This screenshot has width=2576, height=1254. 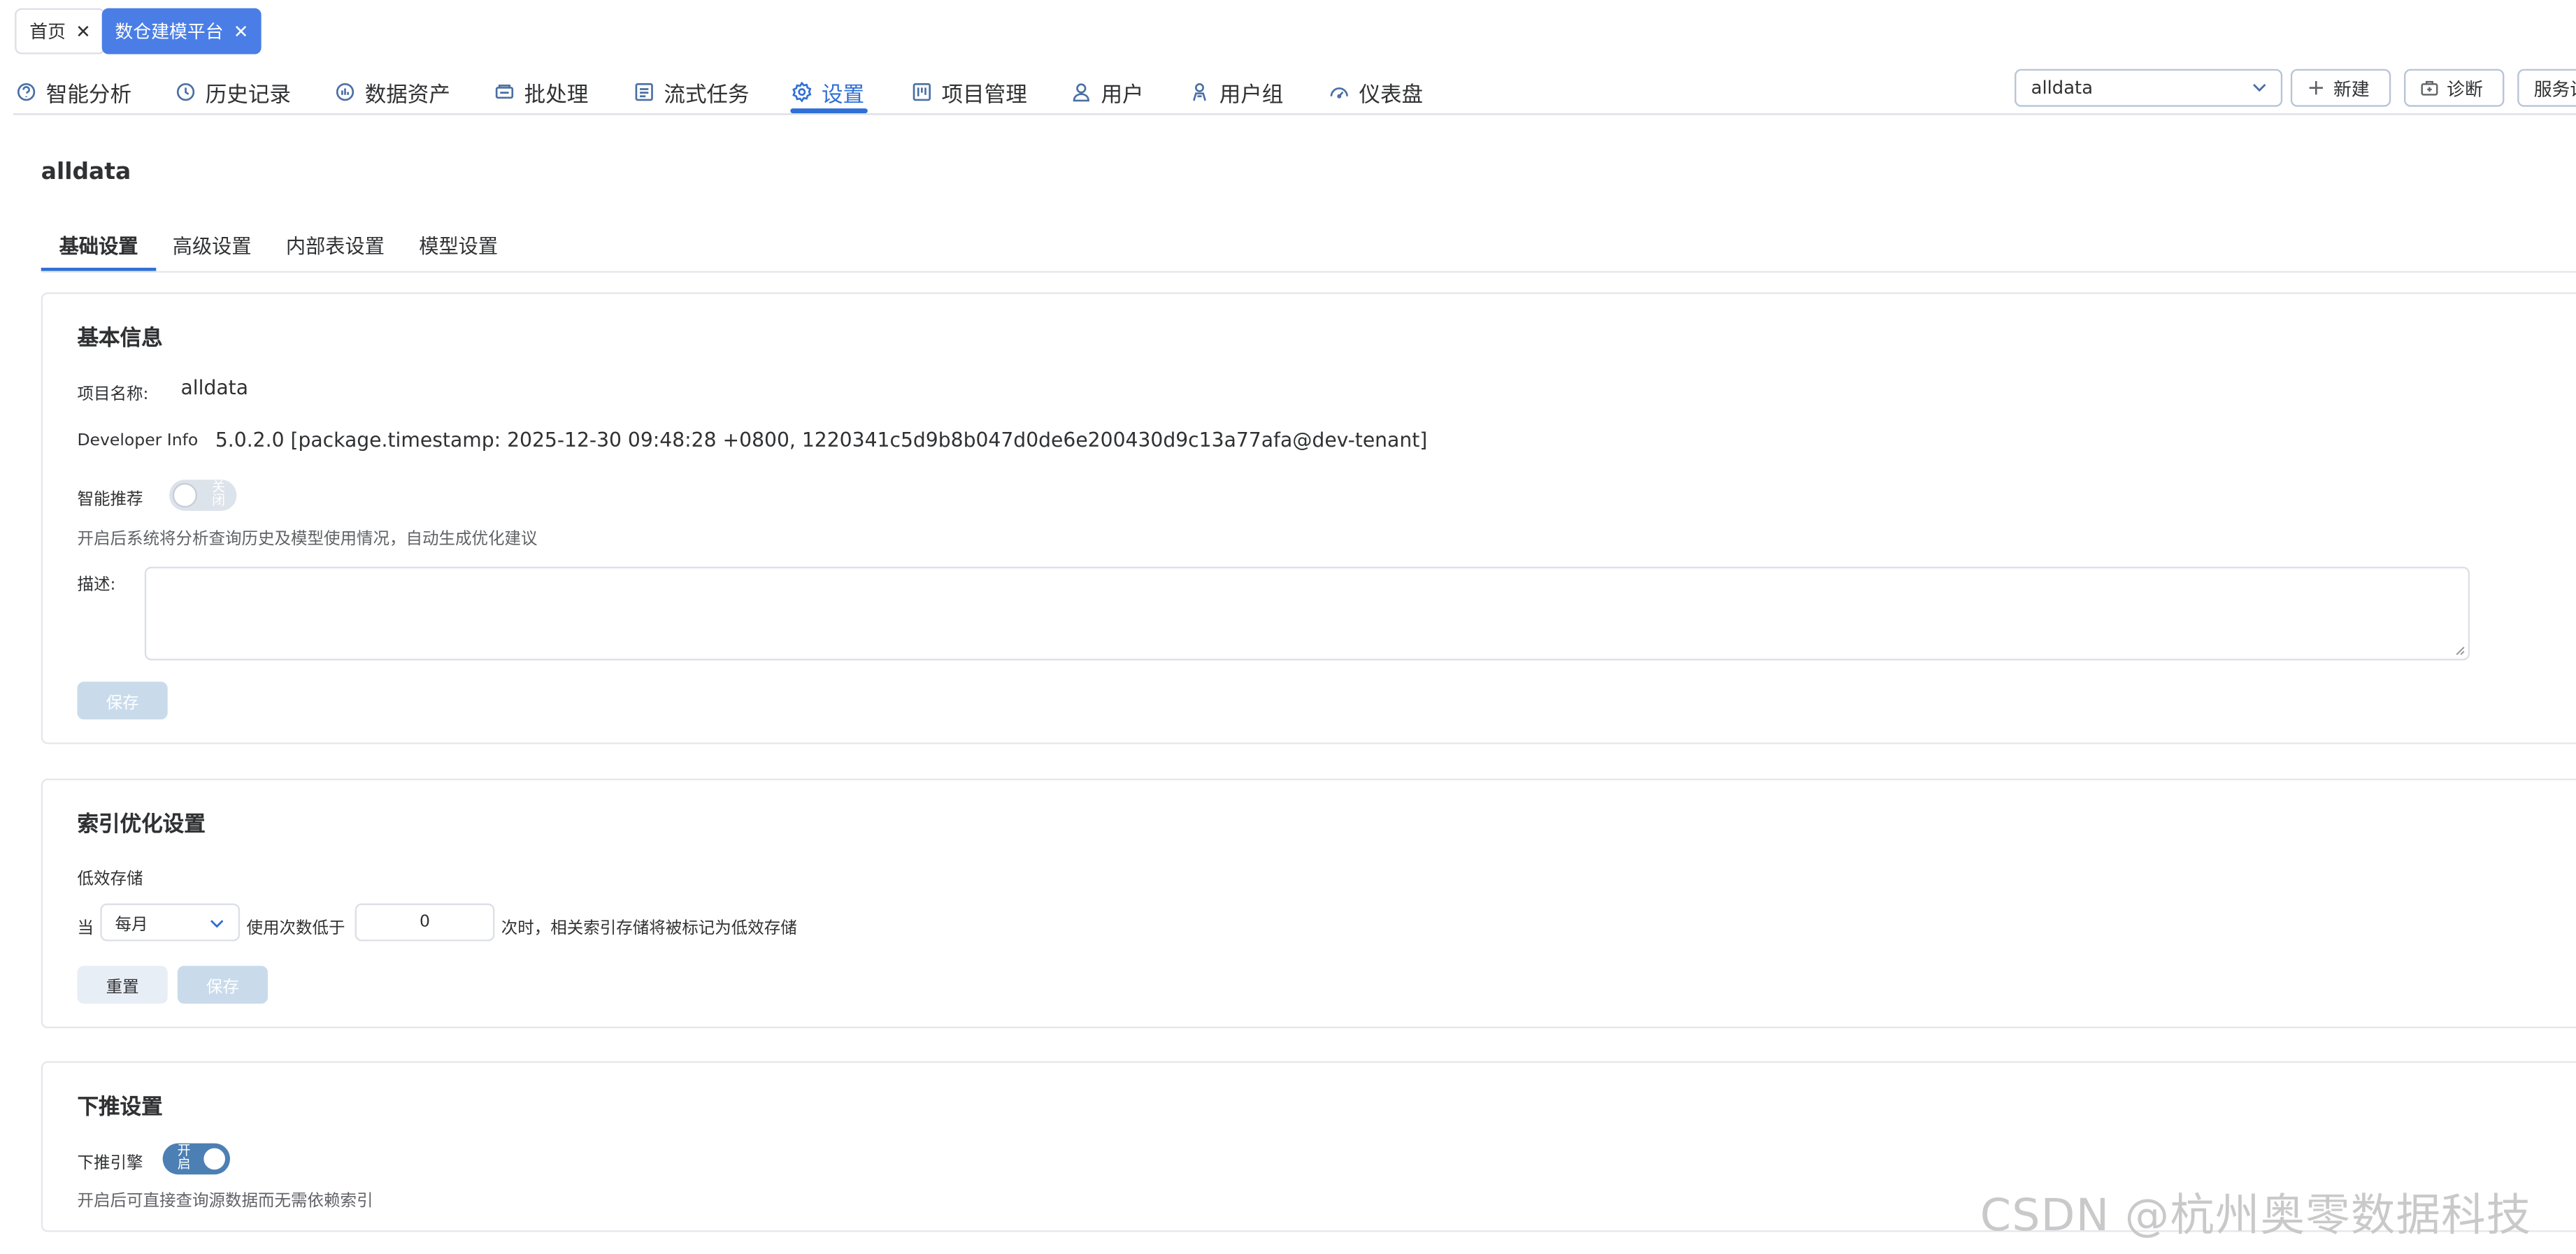 I want to click on brain-icon, so click(x=26, y=91).